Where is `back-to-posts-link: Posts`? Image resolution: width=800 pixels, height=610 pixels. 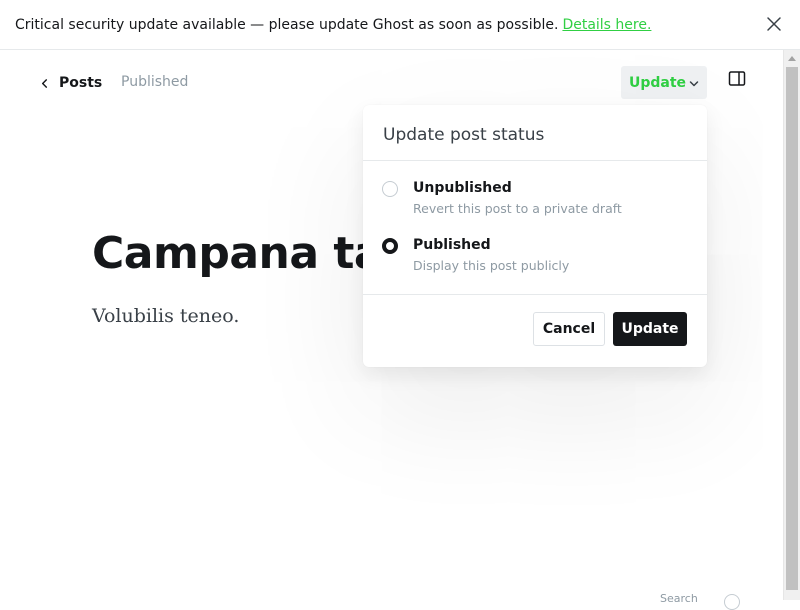 back-to-posts-link: Posts is located at coordinates (71, 83).